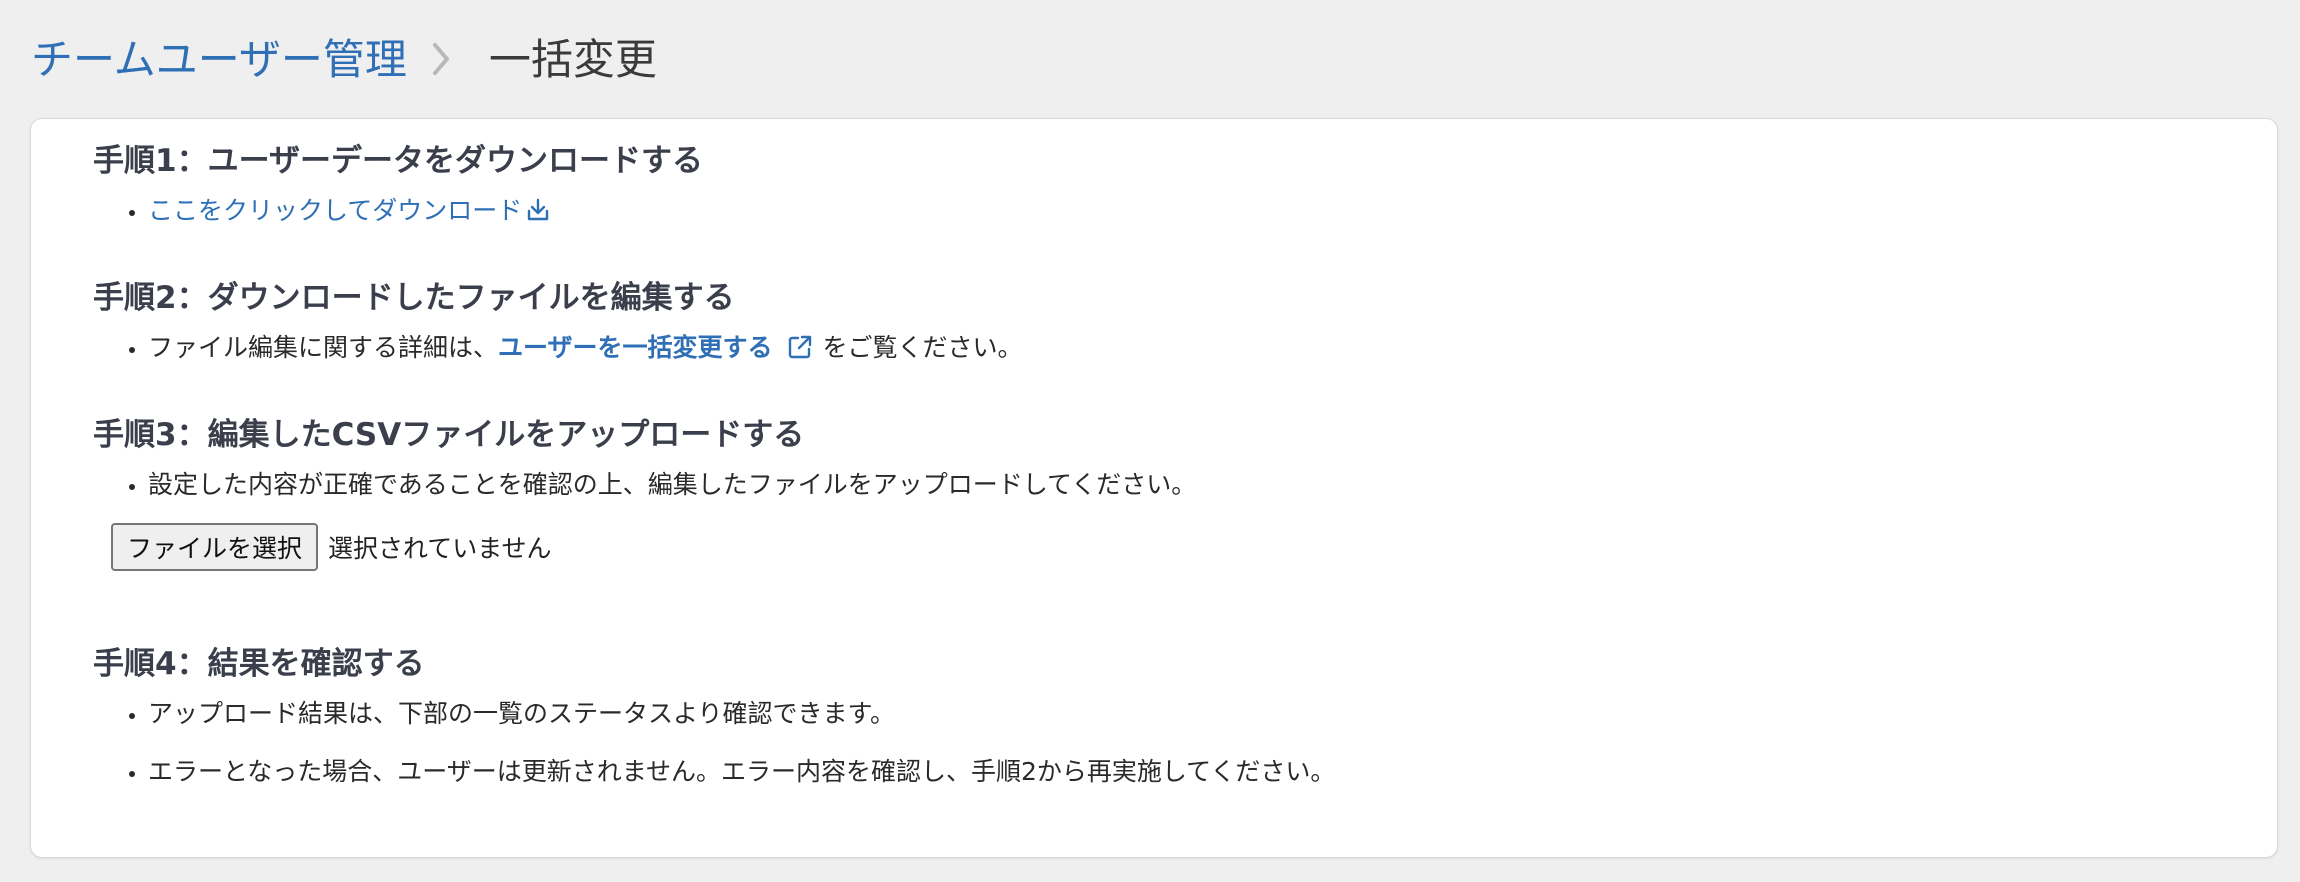 Image resolution: width=2300 pixels, height=882 pixels. What do you see at coordinates (1192, 714) in the screenshot?
I see `list-item: アップロード結果は、下部の一覧のステータスより確認できます。` at bounding box center [1192, 714].